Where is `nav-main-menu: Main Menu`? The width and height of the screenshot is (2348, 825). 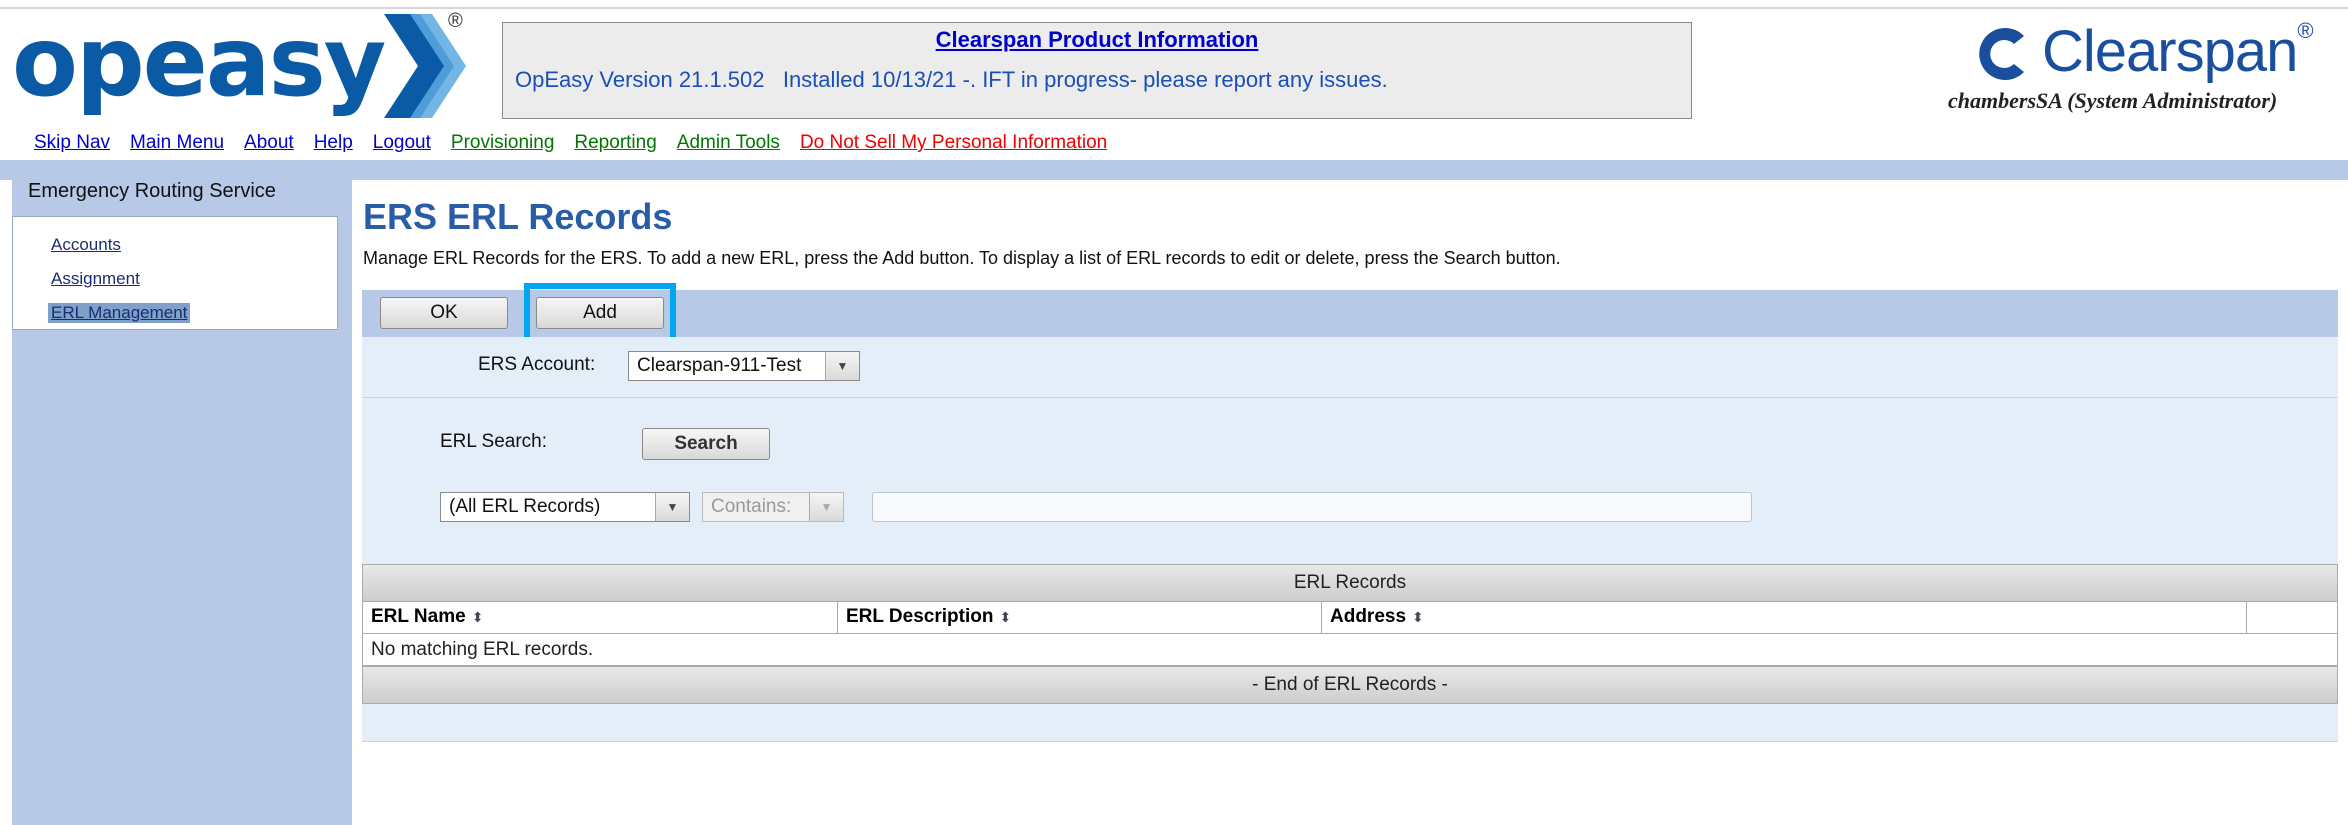 nav-main-menu: Main Menu is located at coordinates (177, 142).